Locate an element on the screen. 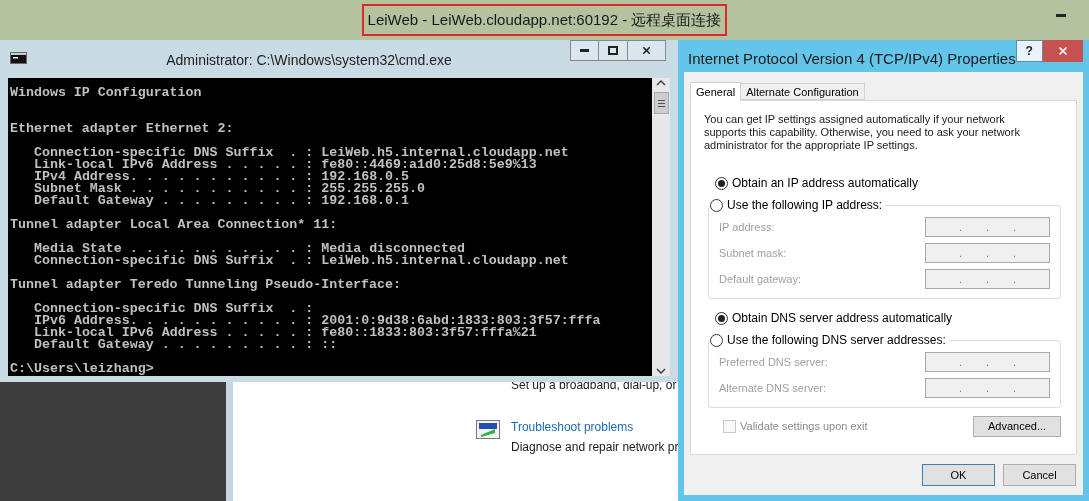 The image size is (1089, 501). help-button: ? is located at coordinates (1029, 51).